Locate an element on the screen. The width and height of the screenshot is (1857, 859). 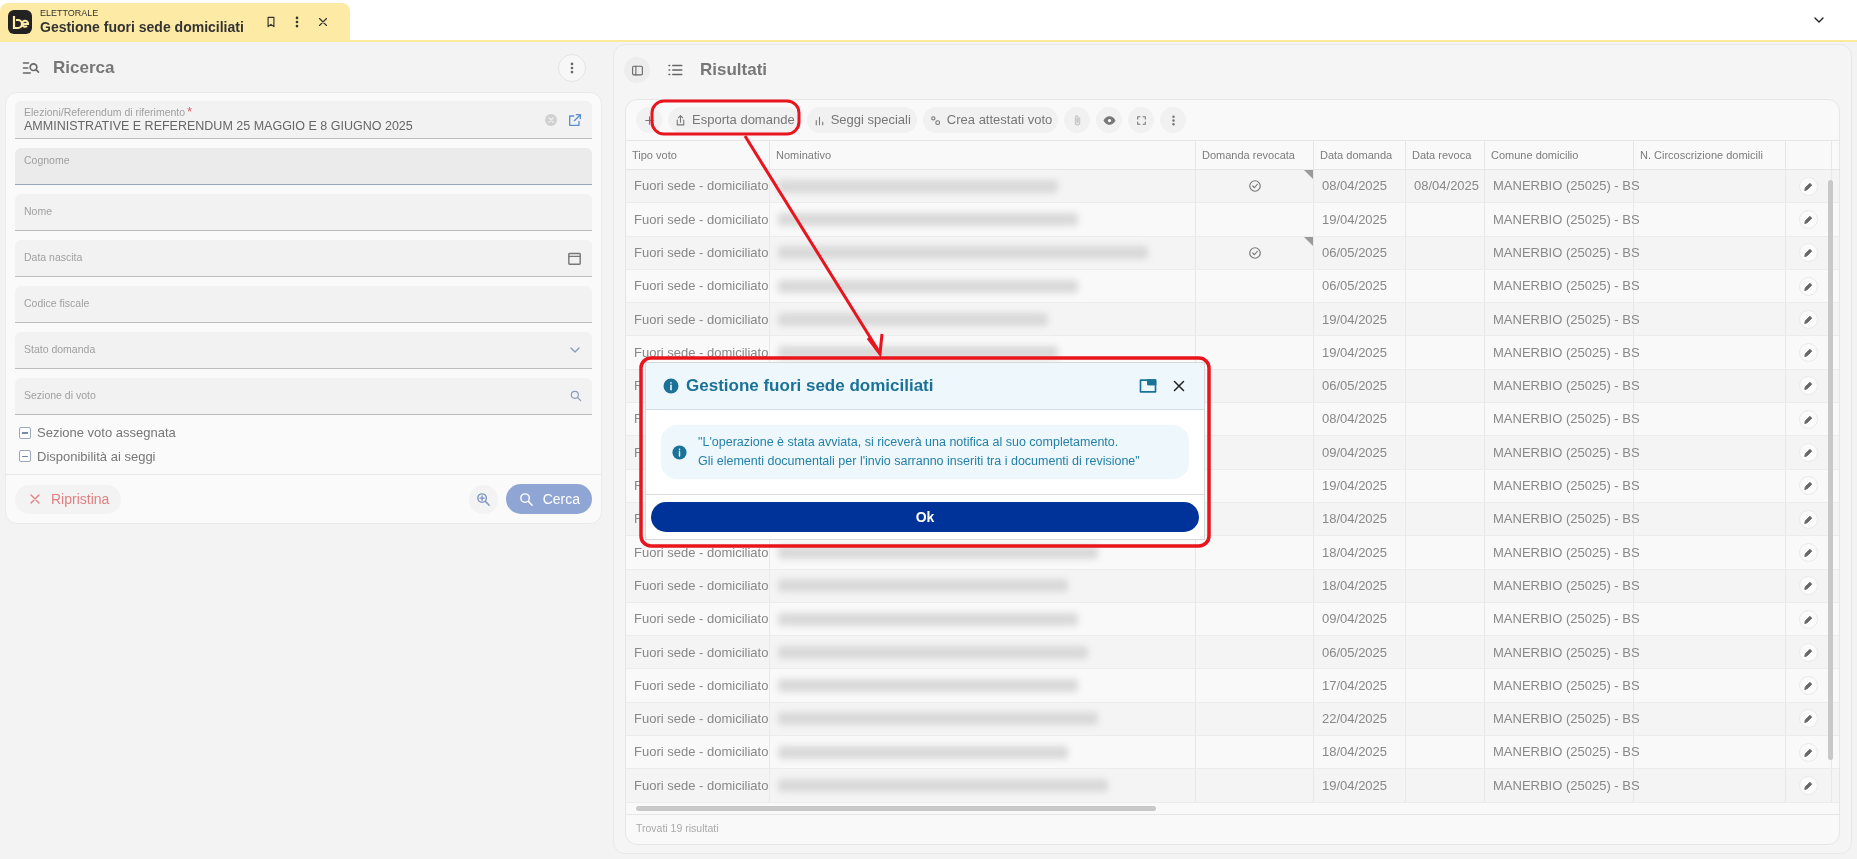
corner-marker-icon is located at coordinates (1308, 174).